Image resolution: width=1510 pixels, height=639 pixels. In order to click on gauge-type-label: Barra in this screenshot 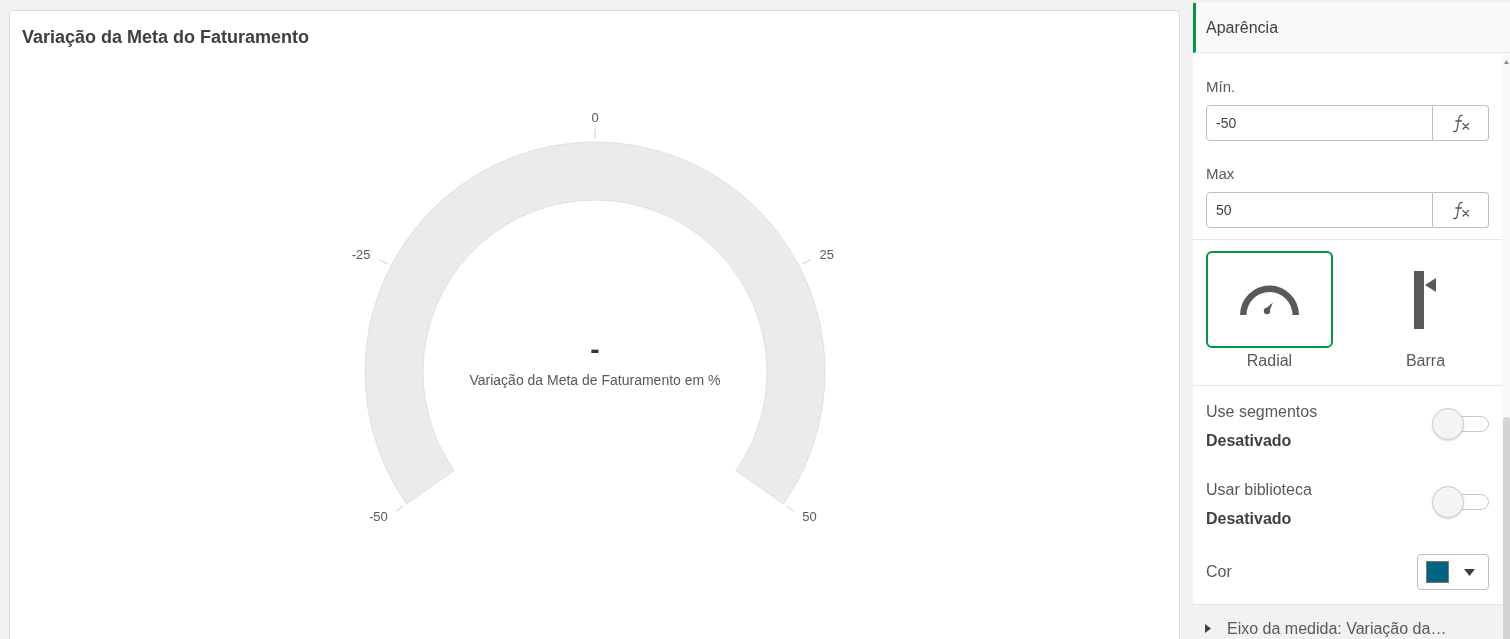, I will do `click(1425, 361)`.